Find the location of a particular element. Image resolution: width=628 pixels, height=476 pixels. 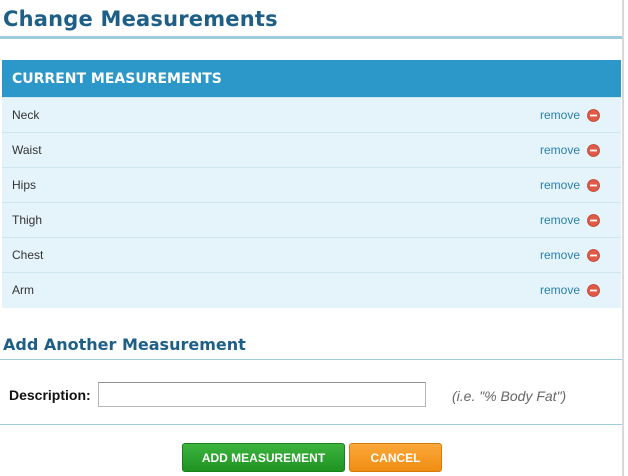

description-label: Description: is located at coordinates (50, 395).